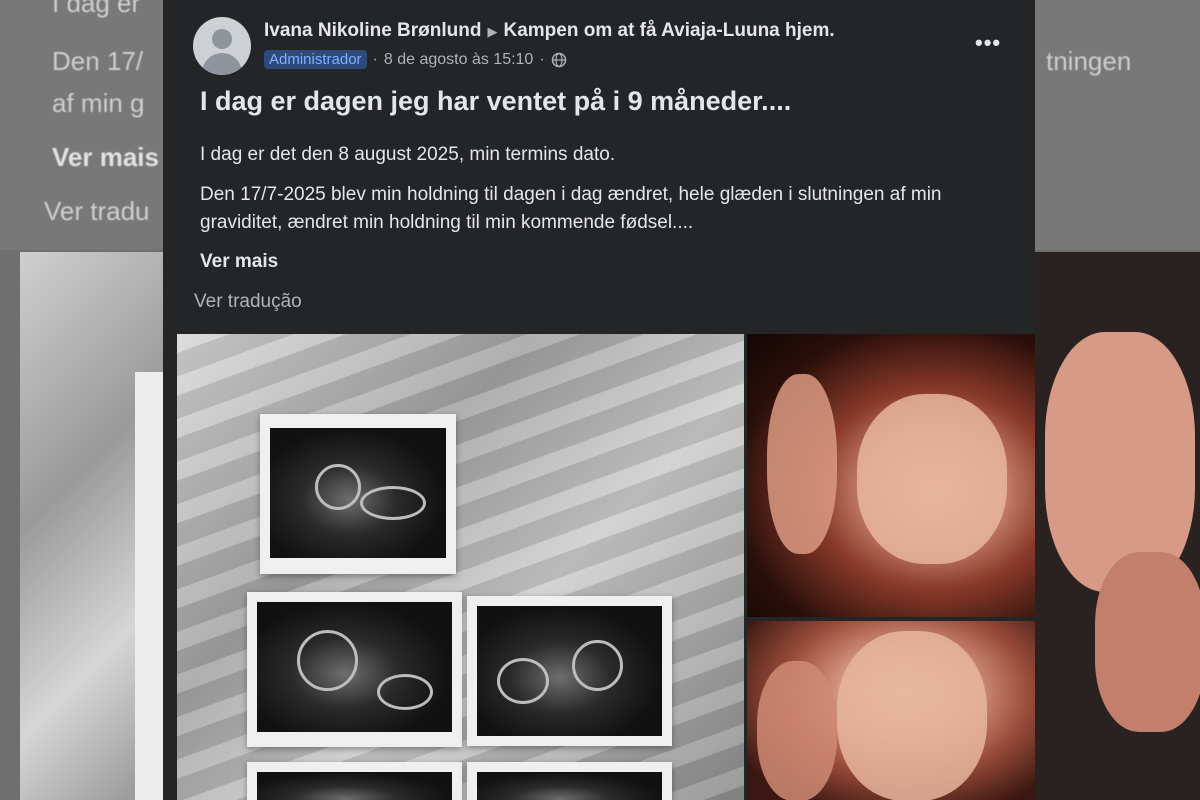  I want to click on admin-badge: Administrador, so click(315, 59).